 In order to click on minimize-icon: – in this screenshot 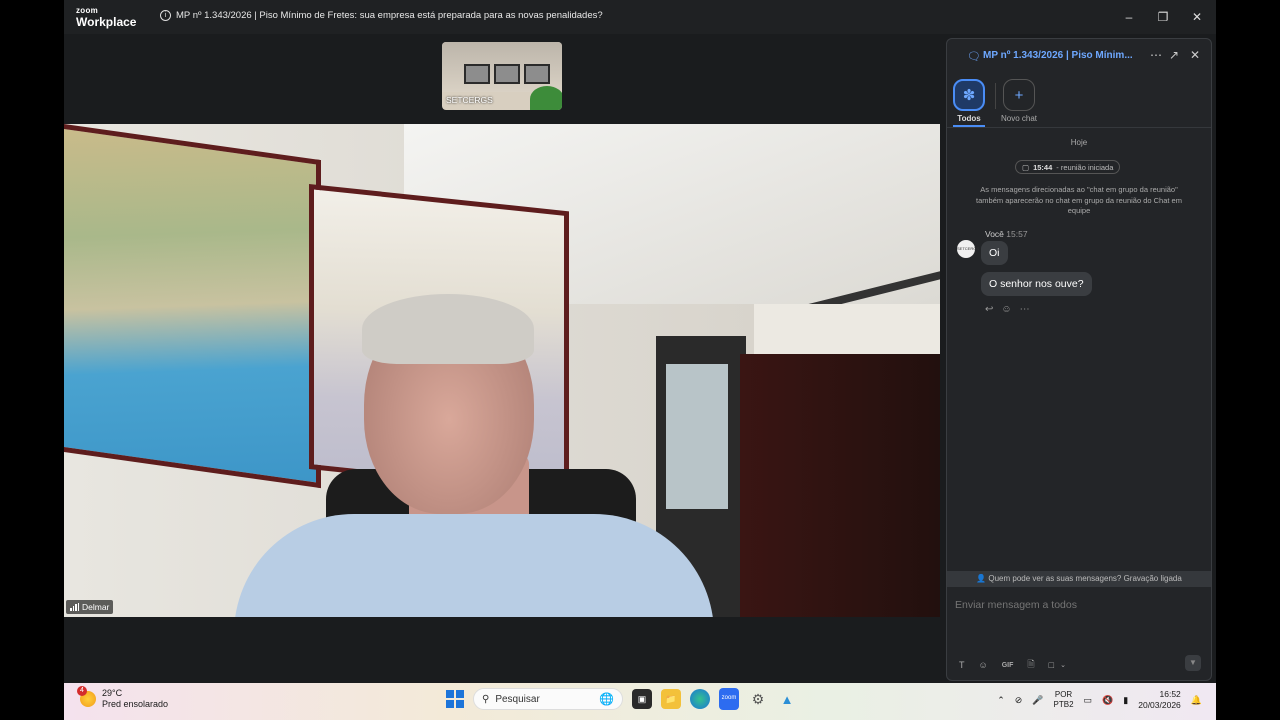, I will do `click(1129, 17)`.